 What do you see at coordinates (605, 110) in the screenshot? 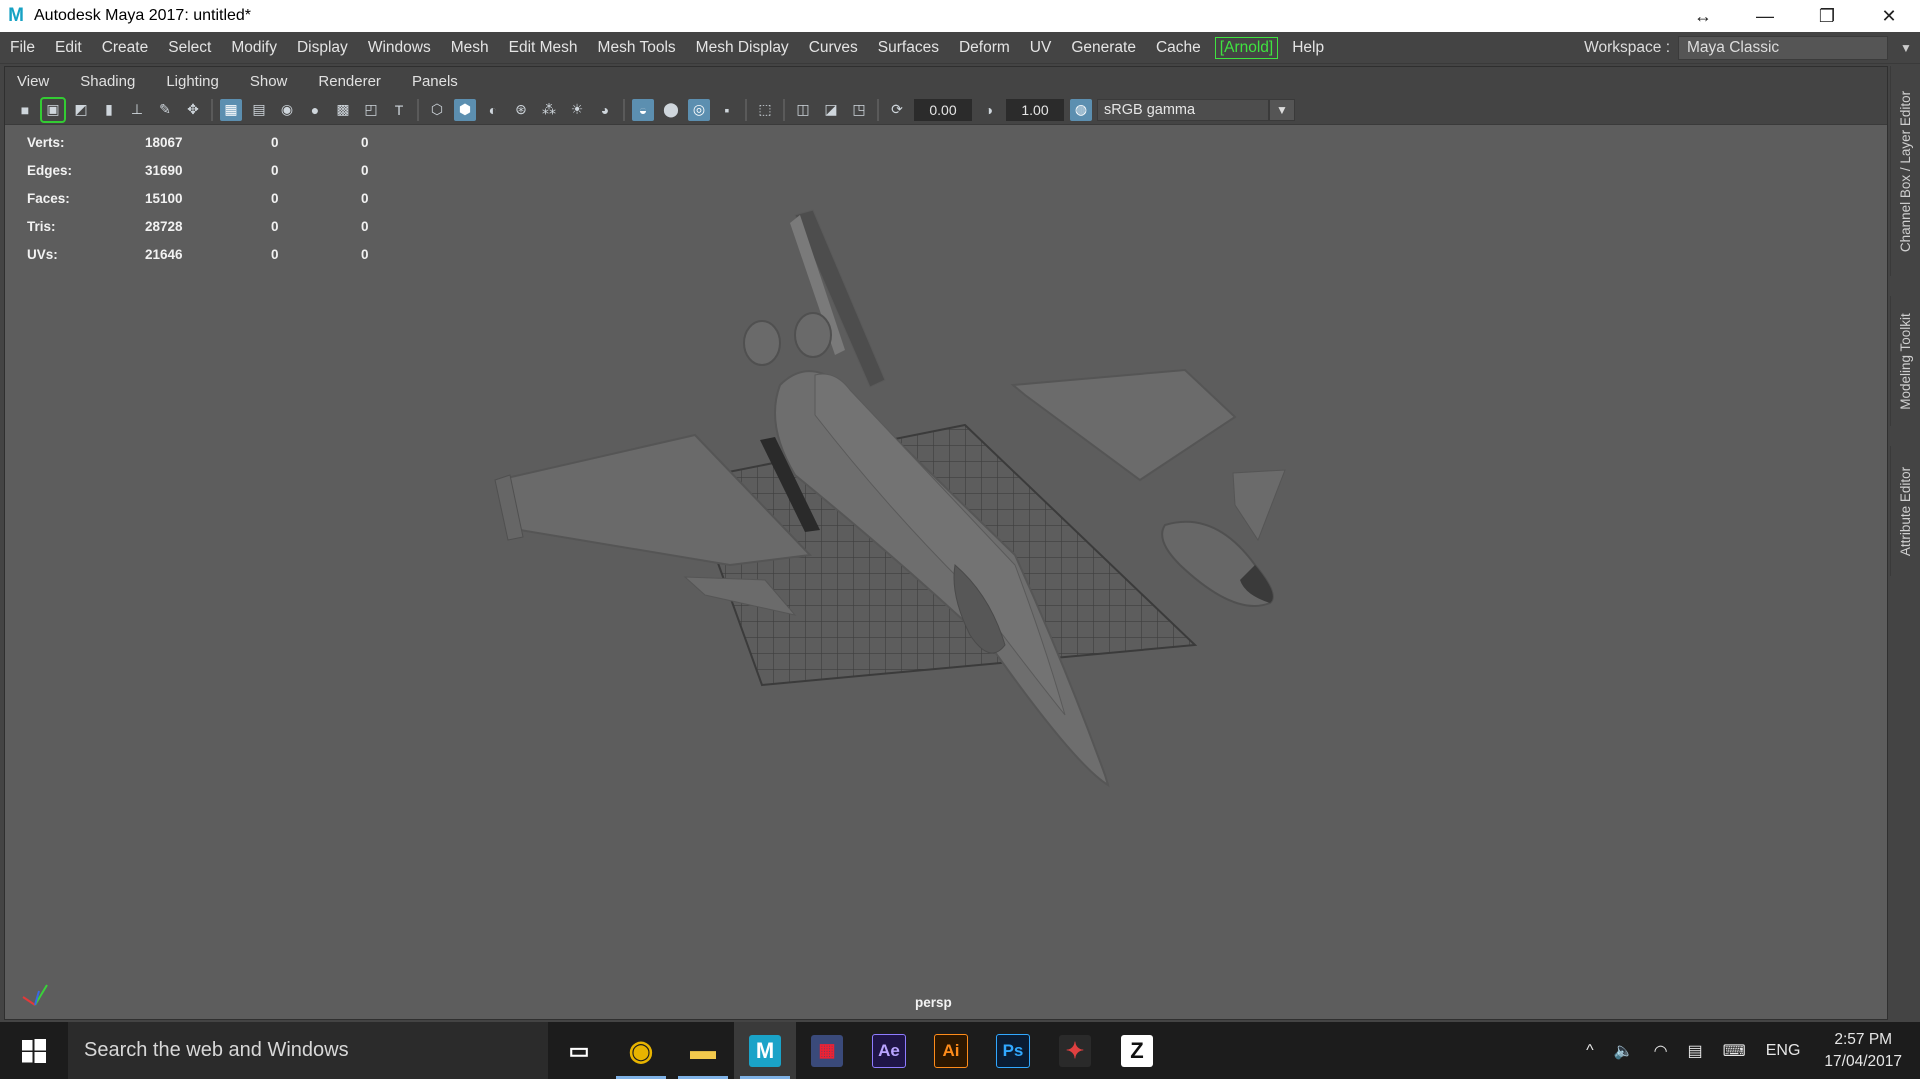
I see `shadows-icon: ◕` at bounding box center [605, 110].